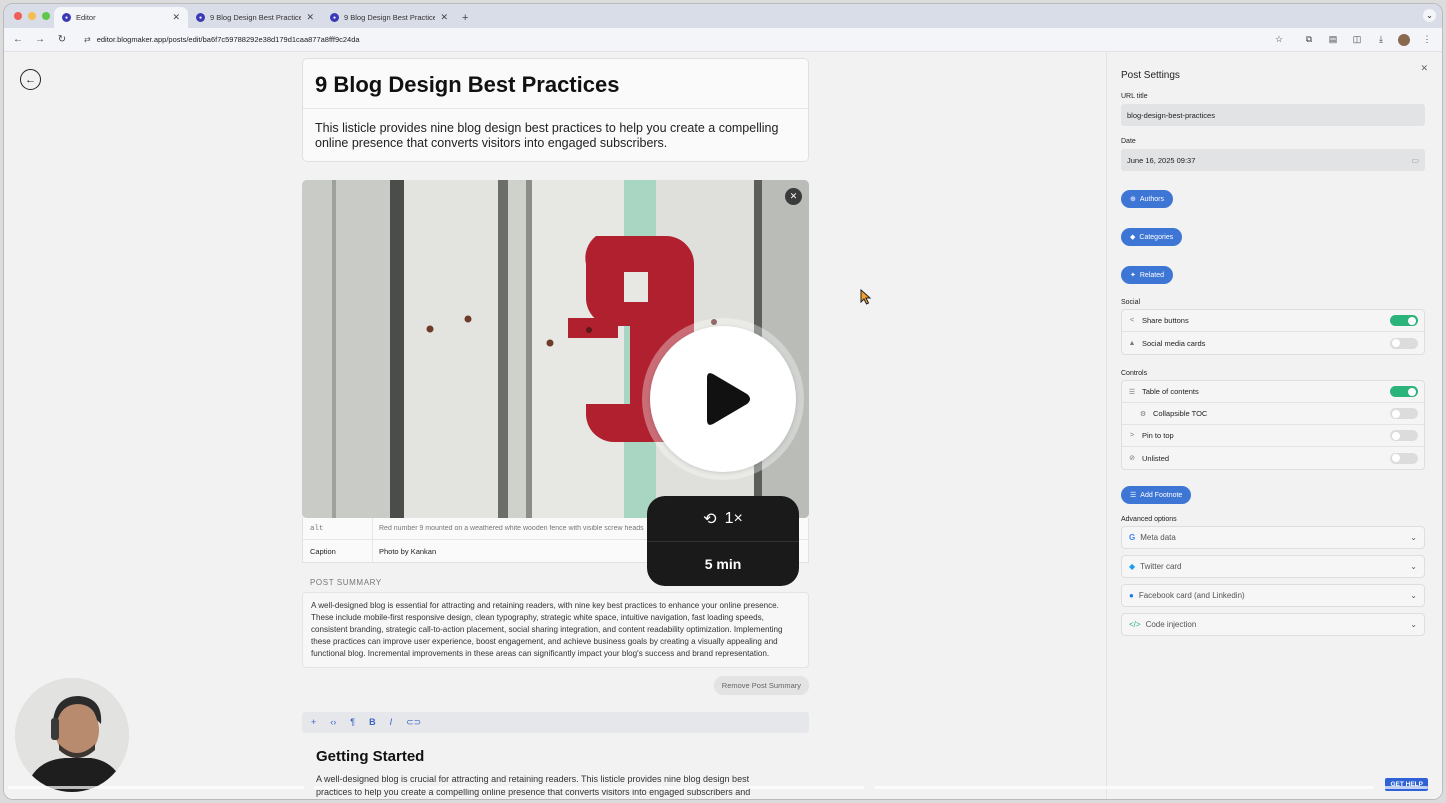 This screenshot has height=803, width=1446. What do you see at coordinates (710, 519) in the screenshot?
I see `speed-gauge-icon: ⟲` at bounding box center [710, 519].